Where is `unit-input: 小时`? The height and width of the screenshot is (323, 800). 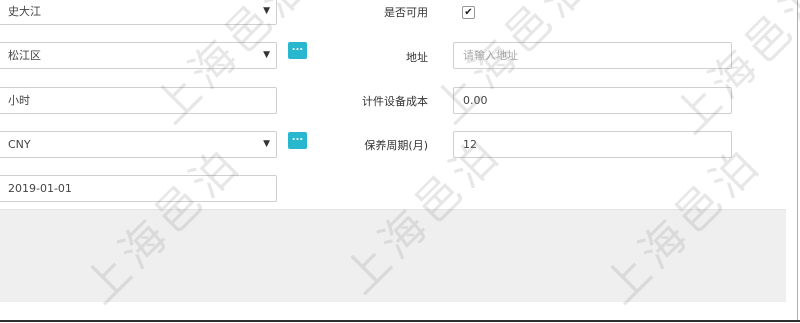 unit-input: 小时 is located at coordinates (138, 100).